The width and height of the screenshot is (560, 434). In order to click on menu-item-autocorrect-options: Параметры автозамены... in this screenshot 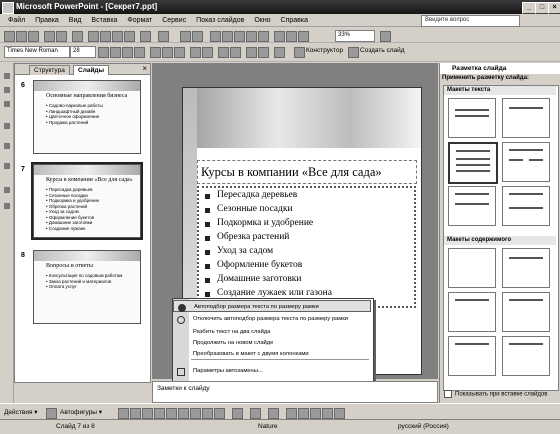, I will do `click(272, 371)`.